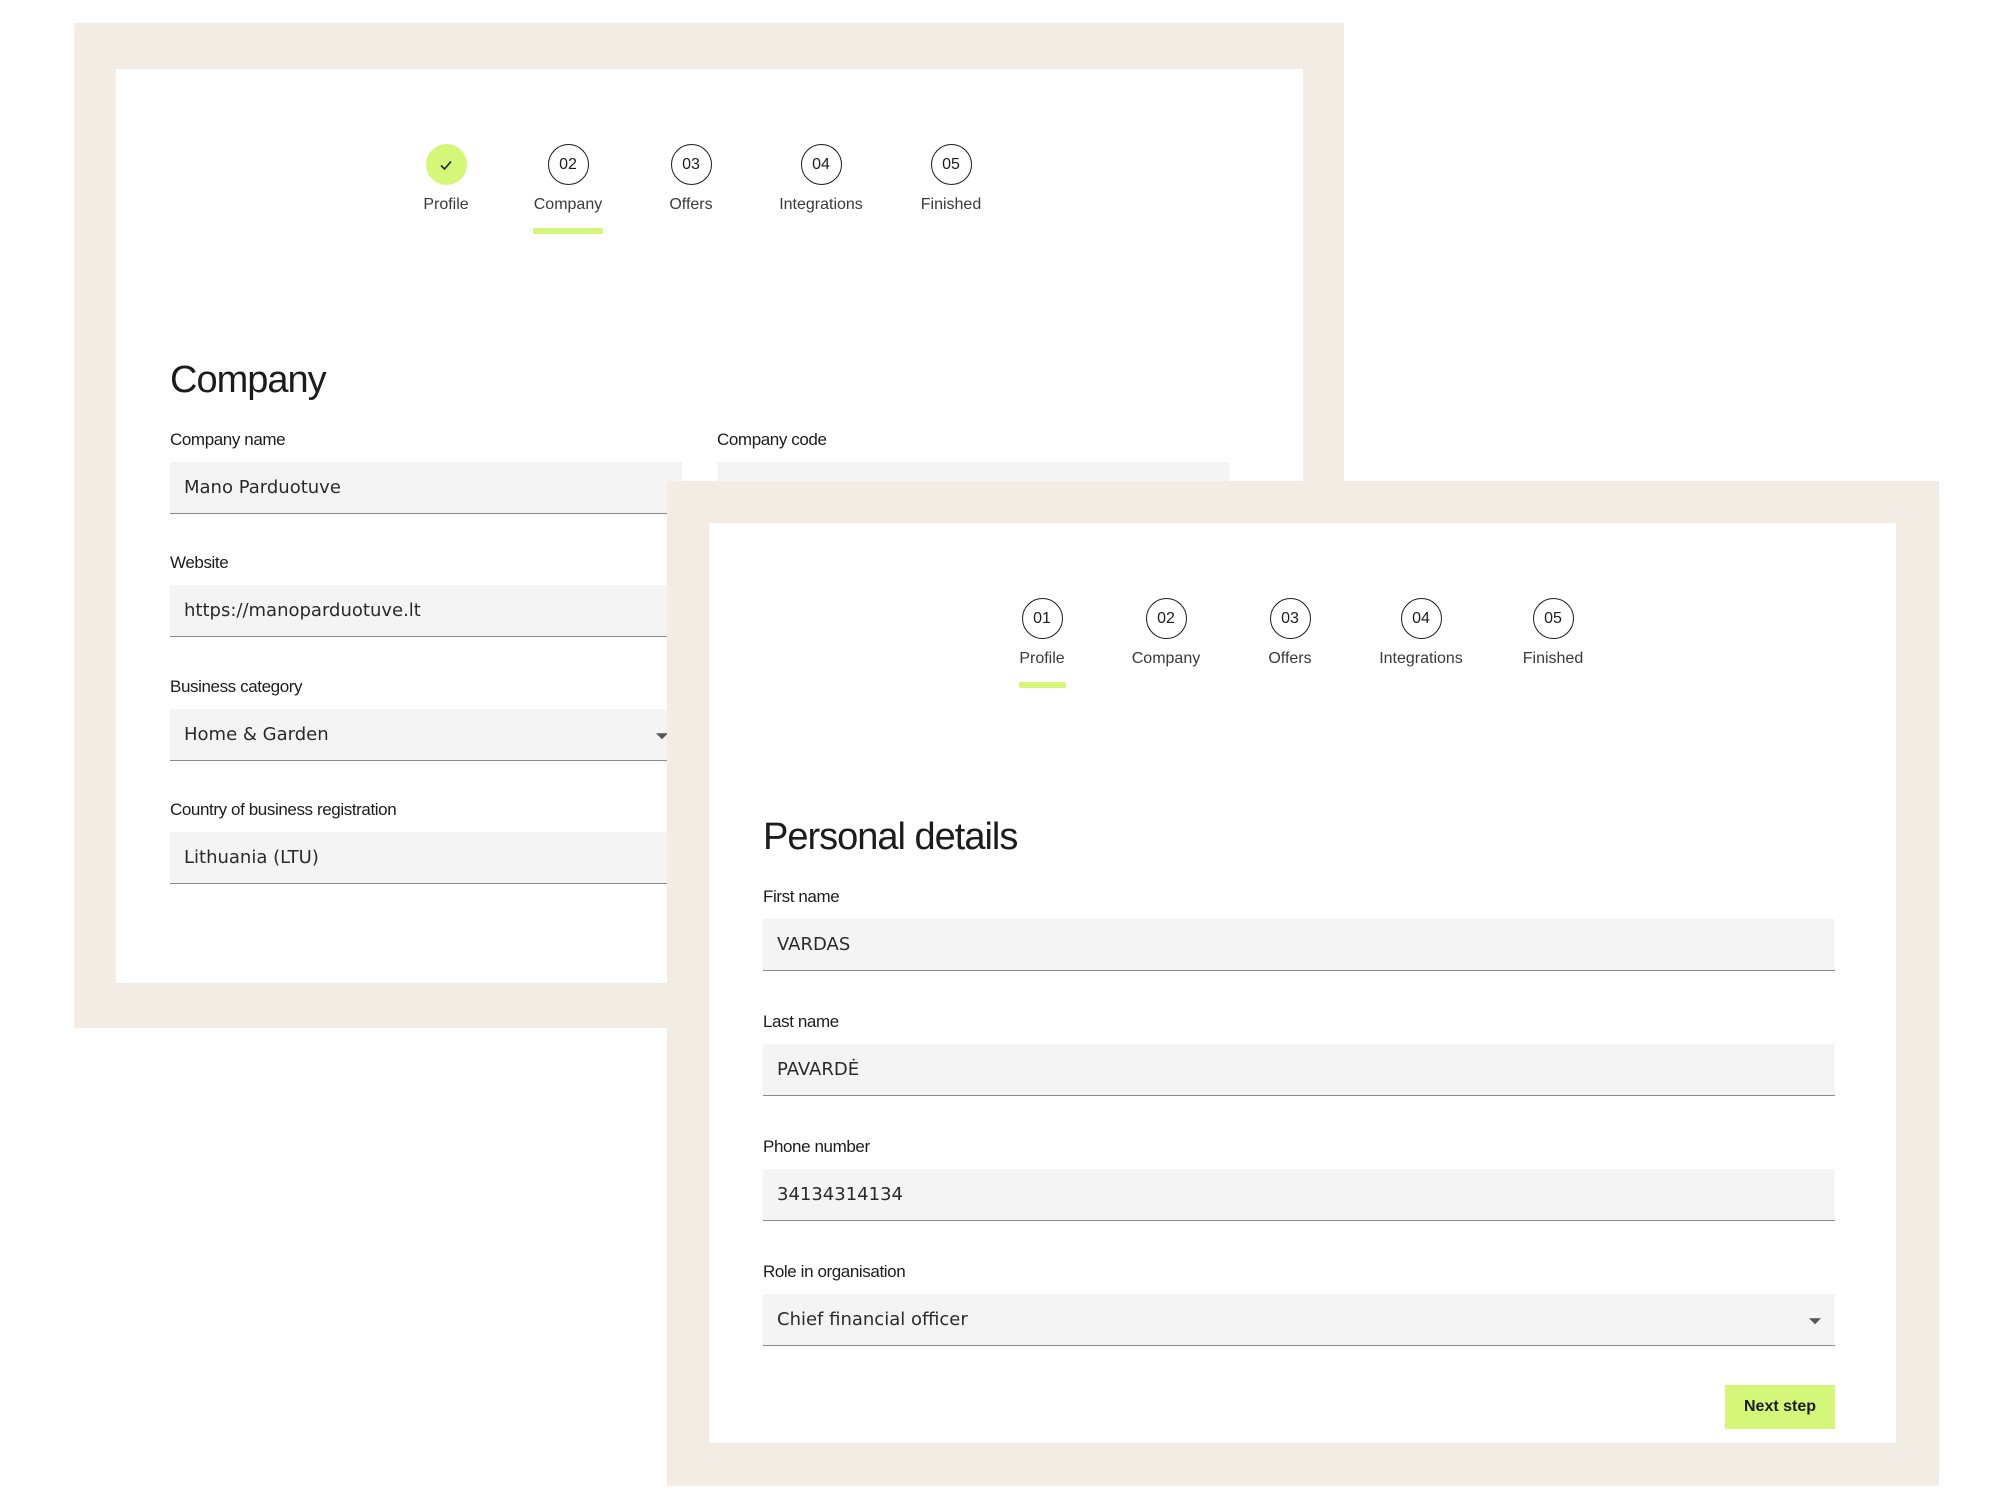  Describe the element at coordinates (1780, 1407) in the screenshot. I see `next-step-button: Next step` at that location.